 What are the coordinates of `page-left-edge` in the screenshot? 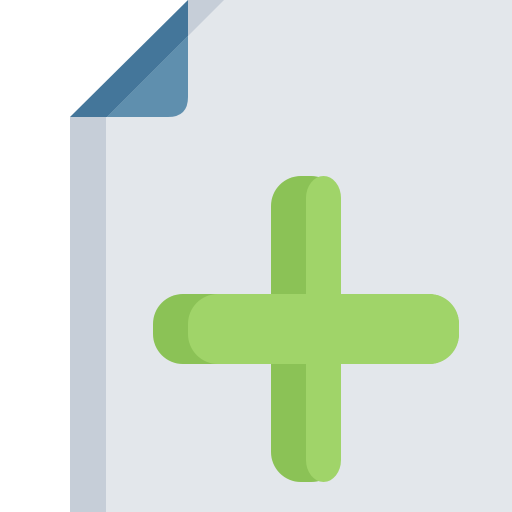 It's located at (88, 314).